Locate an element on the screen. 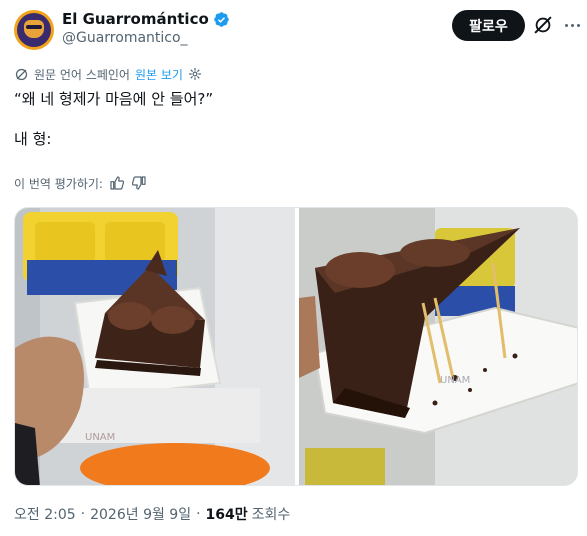 This screenshot has height=536, width=587. gear-icon is located at coordinates (195, 74).